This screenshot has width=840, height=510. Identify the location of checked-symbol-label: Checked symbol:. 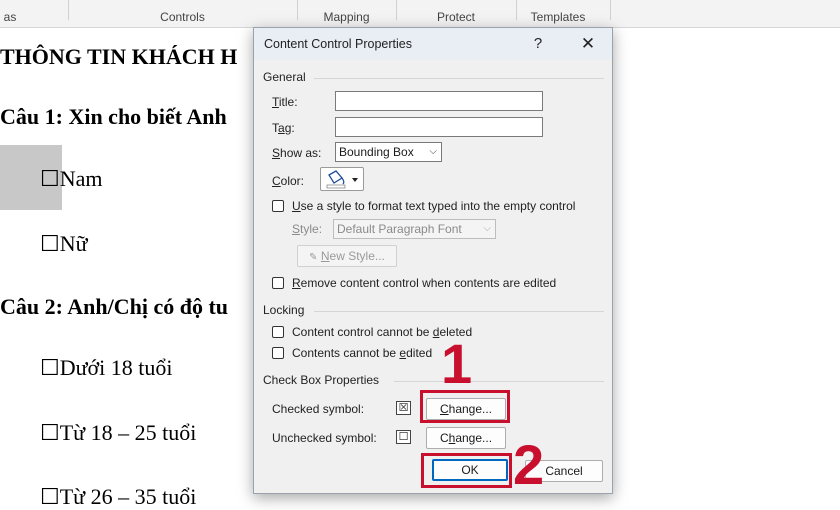
(318, 409).